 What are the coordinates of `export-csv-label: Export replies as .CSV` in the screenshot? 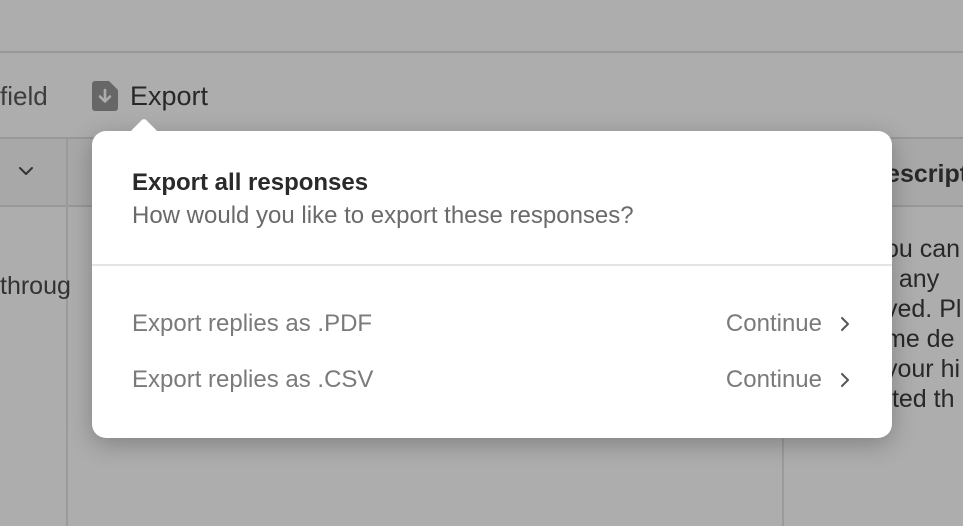 It's located at (253, 379).